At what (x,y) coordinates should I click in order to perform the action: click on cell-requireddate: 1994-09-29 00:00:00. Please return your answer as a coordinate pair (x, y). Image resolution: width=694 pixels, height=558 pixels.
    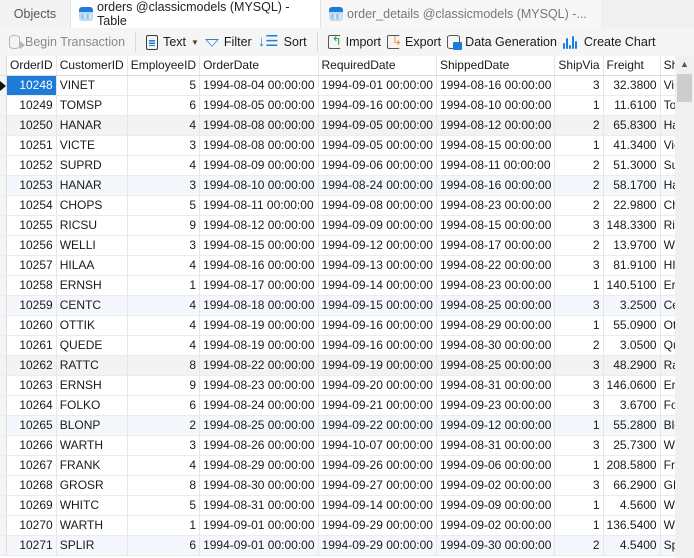
    Looking at the image, I should click on (377, 545).